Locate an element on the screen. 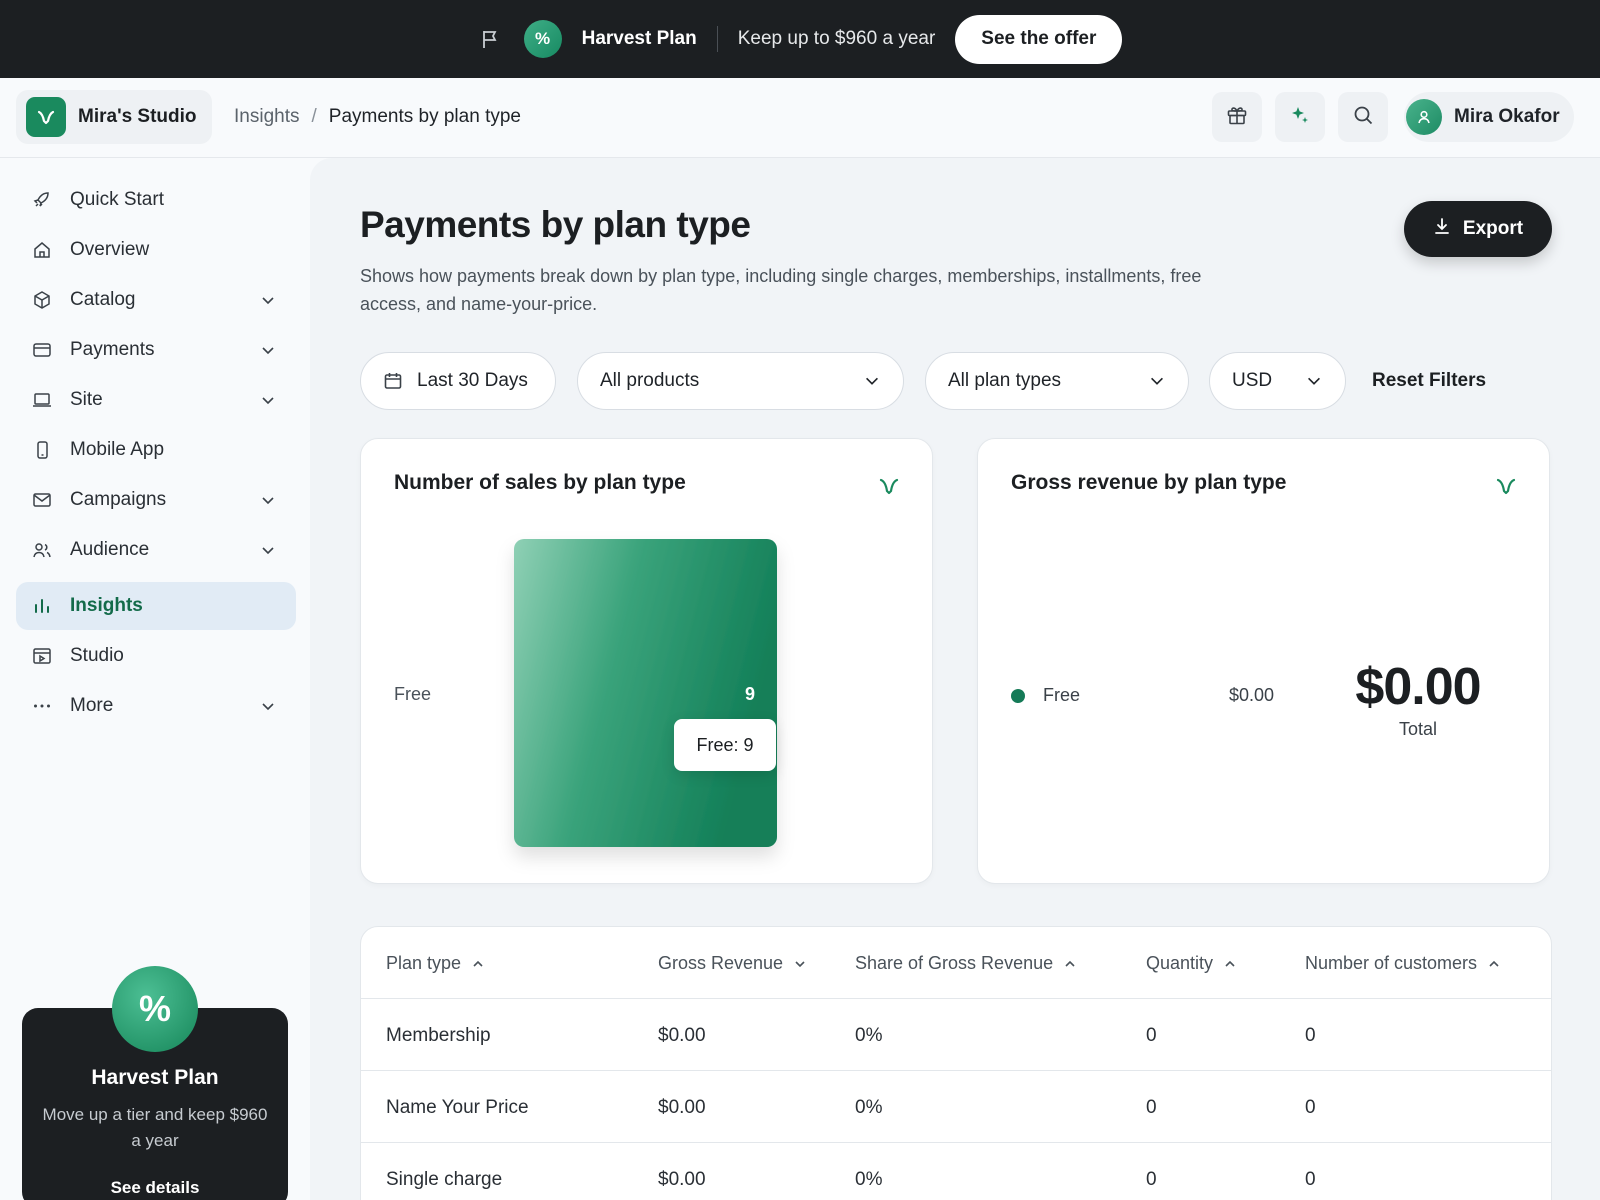 The height and width of the screenshot is (1200, 1600). sidebar-item-label: Campaigns is located at coordinates (118, 499).